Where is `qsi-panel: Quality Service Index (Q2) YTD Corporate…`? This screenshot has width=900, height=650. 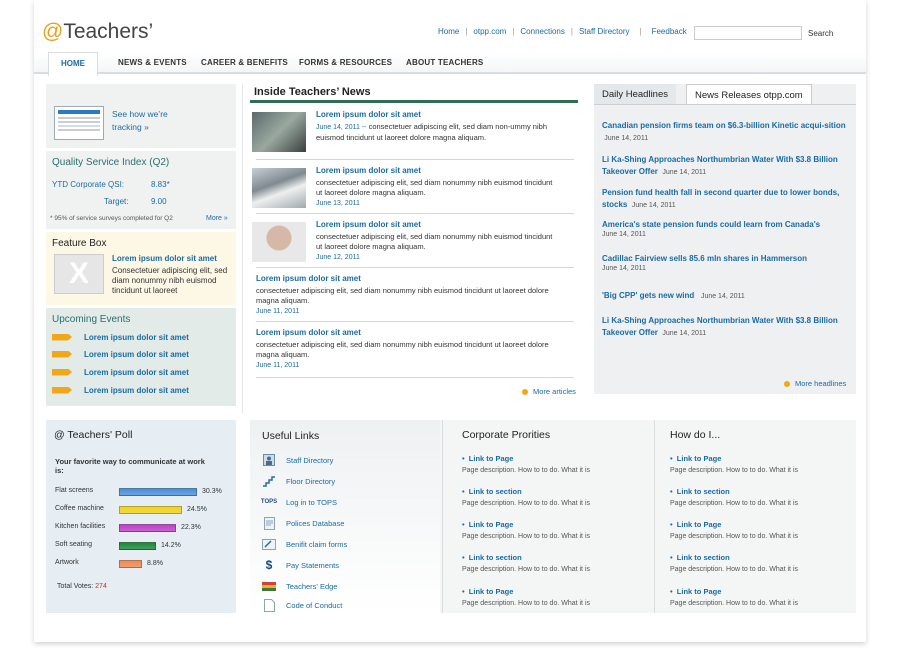 qsi-panel: Quality Service Index (Q2) YTD Corporate… is located at coordinates (141, 190).